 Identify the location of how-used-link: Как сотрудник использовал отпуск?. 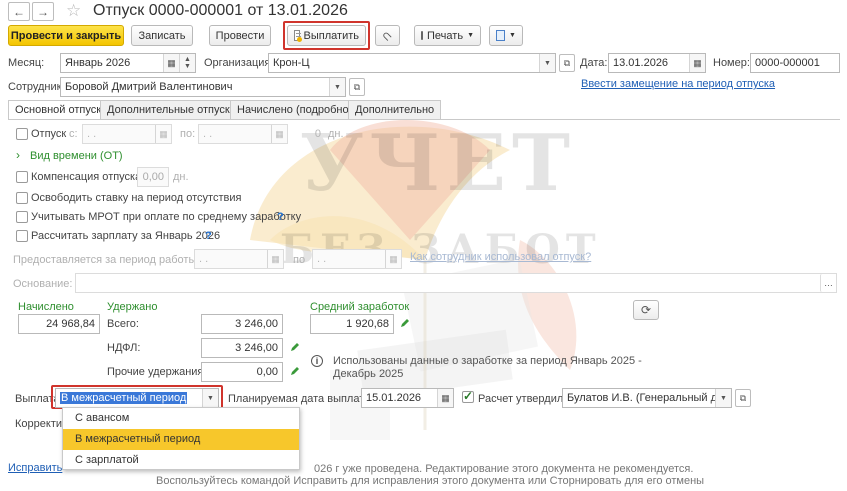
(500, 257).